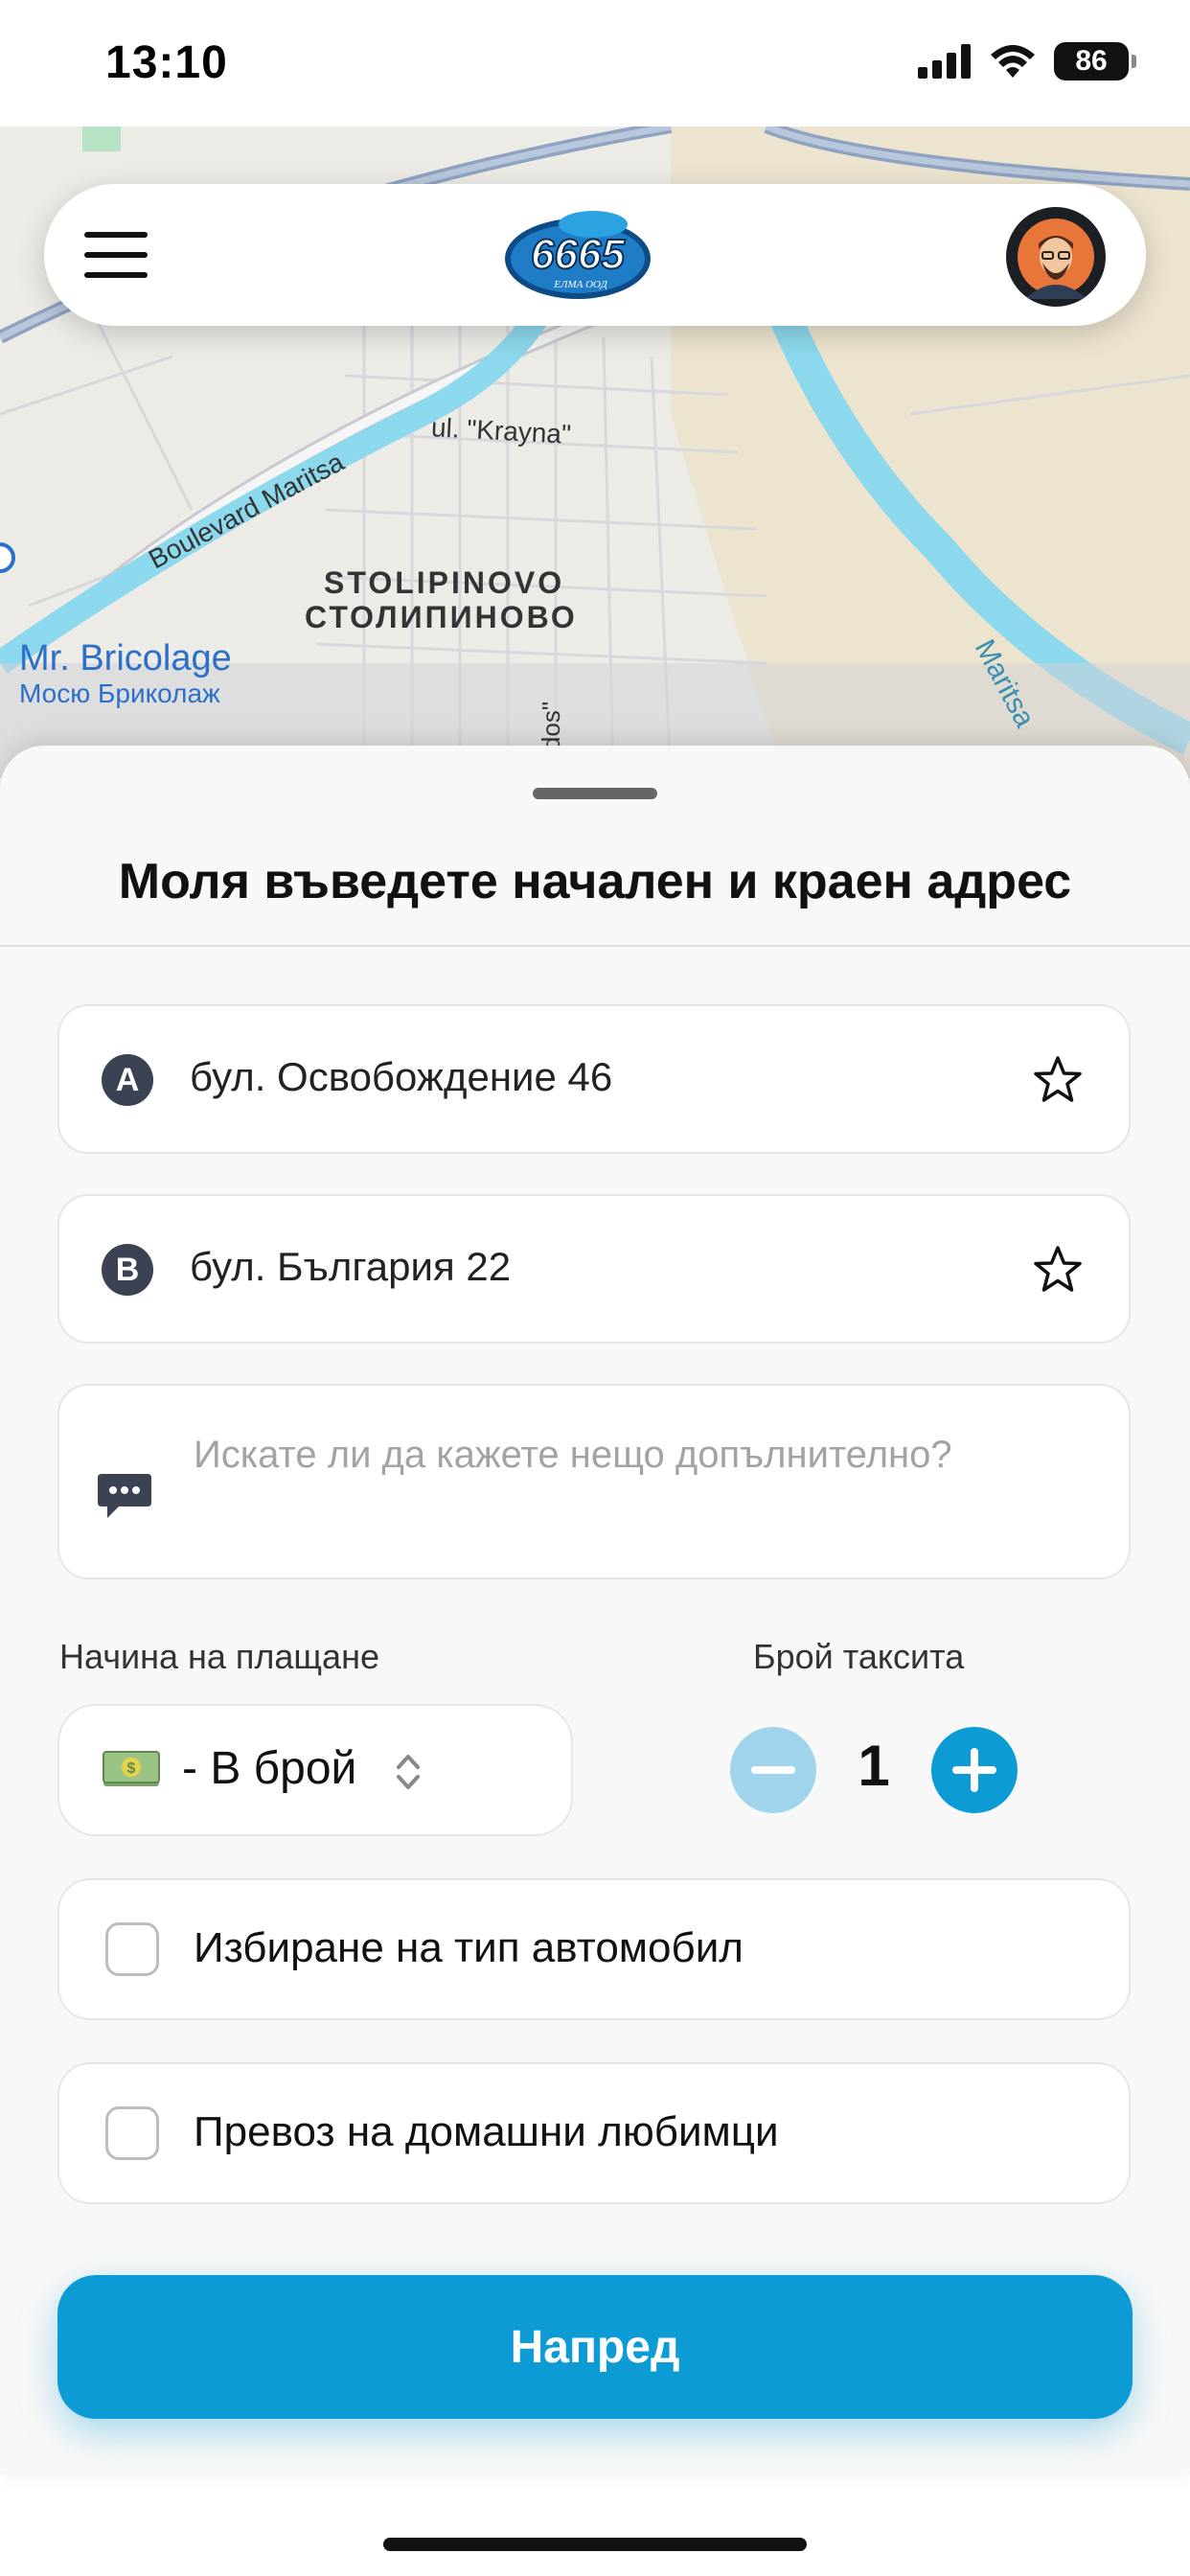 This screenshot has height=2576, width=1190. I want to click on chevron-up-down-icon, so click(409, 1772).